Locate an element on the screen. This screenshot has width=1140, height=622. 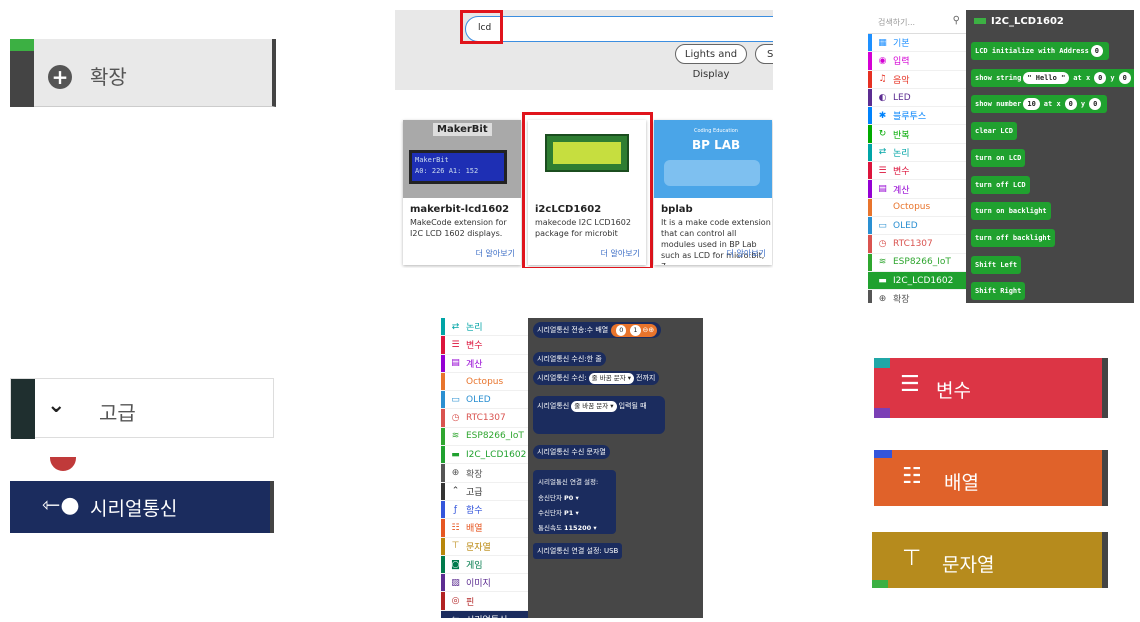
text-icon: ⊤ is located at coordinates (912, 558).